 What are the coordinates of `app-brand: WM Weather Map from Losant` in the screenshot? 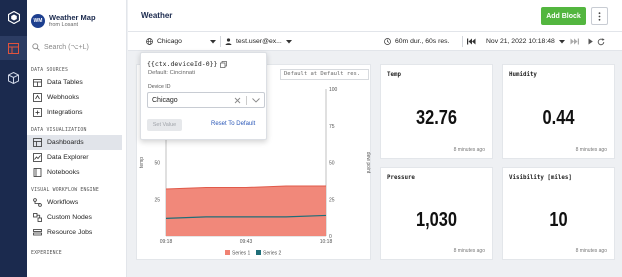 It's located at (76, 17).